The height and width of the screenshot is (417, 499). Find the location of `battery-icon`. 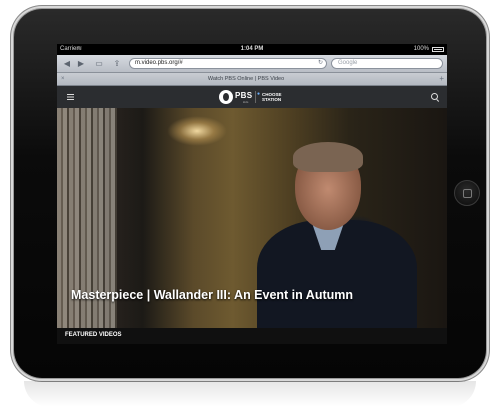

battery-icon is located at coordinates (438, 49).